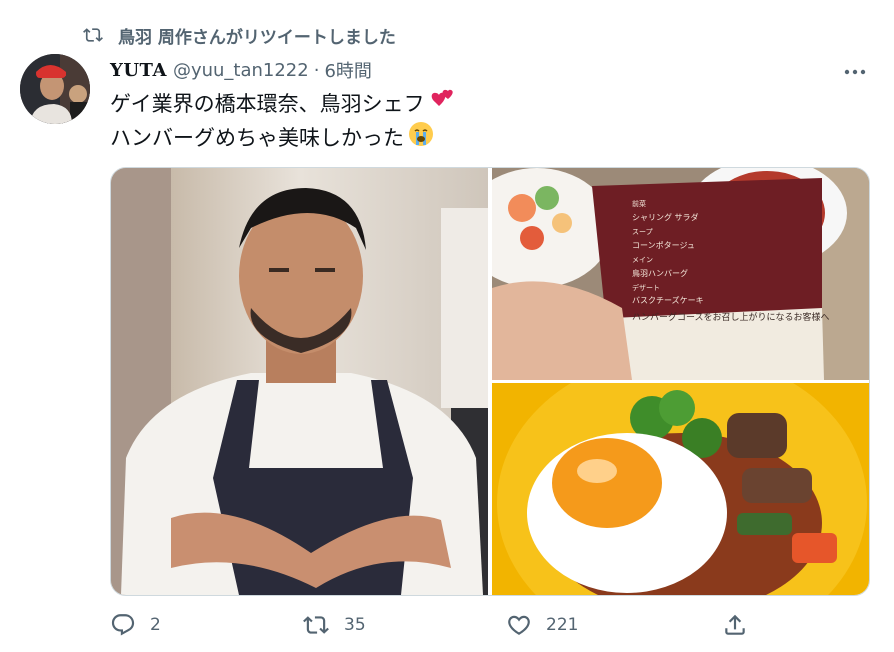 This screenshot has width=894, height=652. What do you see at coordinates (646, 287) in the screenshot?
I see `menu-item-7: デザート` at bounding box center [646, 287].